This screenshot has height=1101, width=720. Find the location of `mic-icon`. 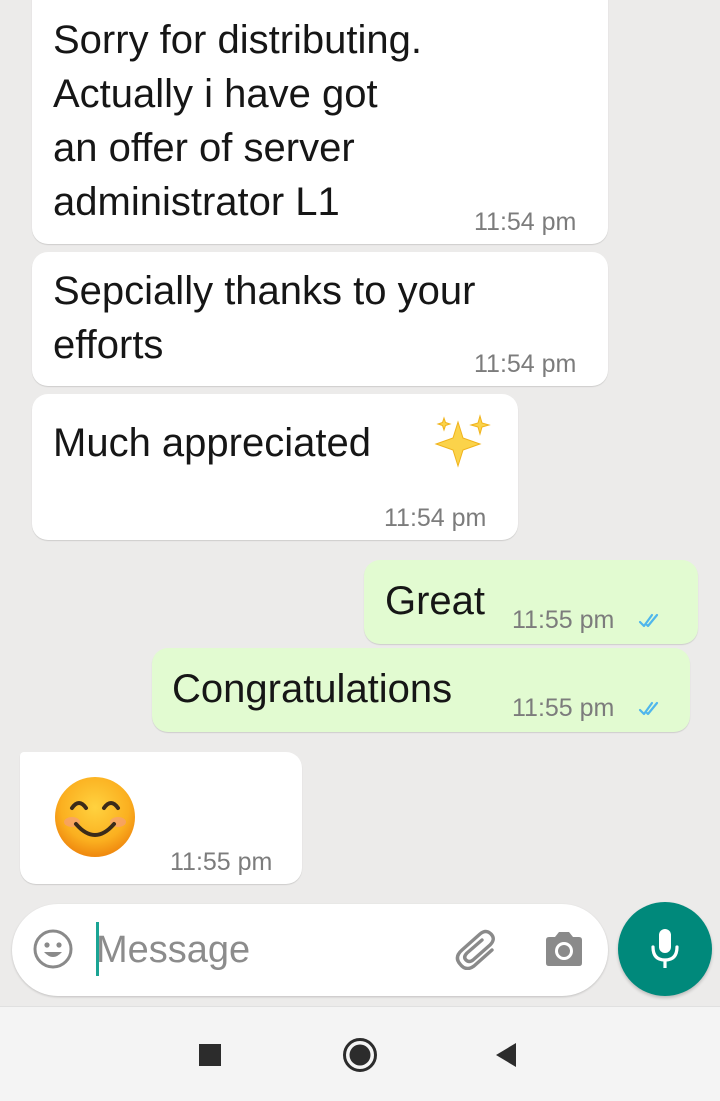

mic-icon is located at coordinates (665, 948).